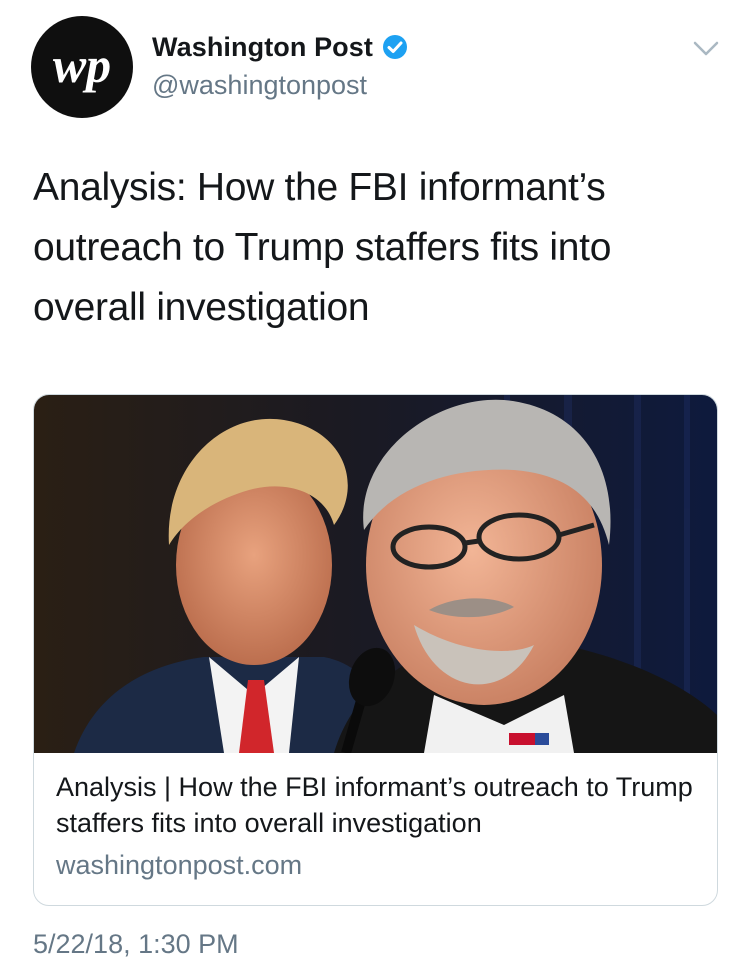  What do you see at coordinates (395, 47) in the screenshot?
I see `verified-badge-icon` at bounding box center [395, 47].